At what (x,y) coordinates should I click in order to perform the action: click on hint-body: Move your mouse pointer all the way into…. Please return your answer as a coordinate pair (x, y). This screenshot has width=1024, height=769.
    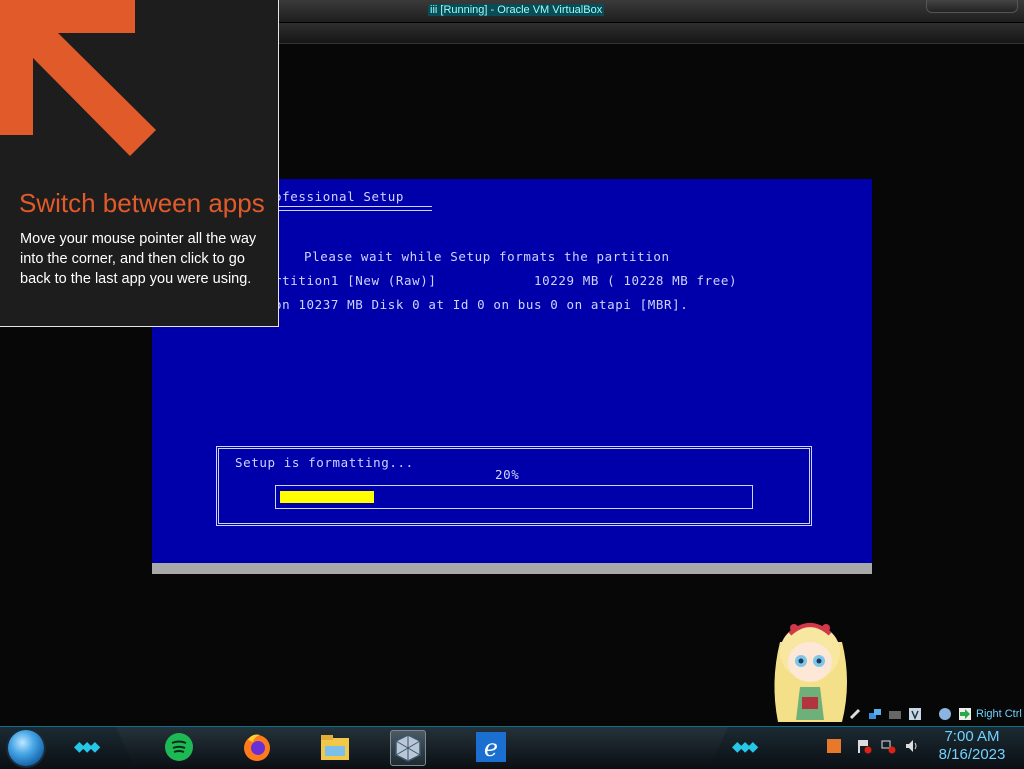
    Looking at the image, I should click on (138, 259).